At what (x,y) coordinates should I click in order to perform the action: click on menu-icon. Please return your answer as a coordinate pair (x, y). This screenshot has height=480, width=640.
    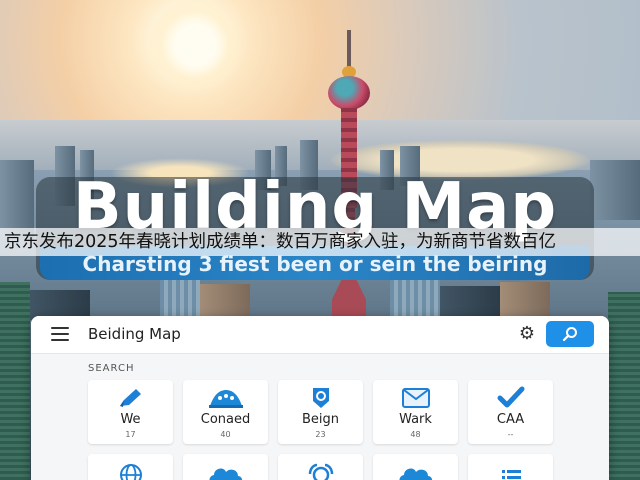
    Looking at the image, I should click on (60, 334).